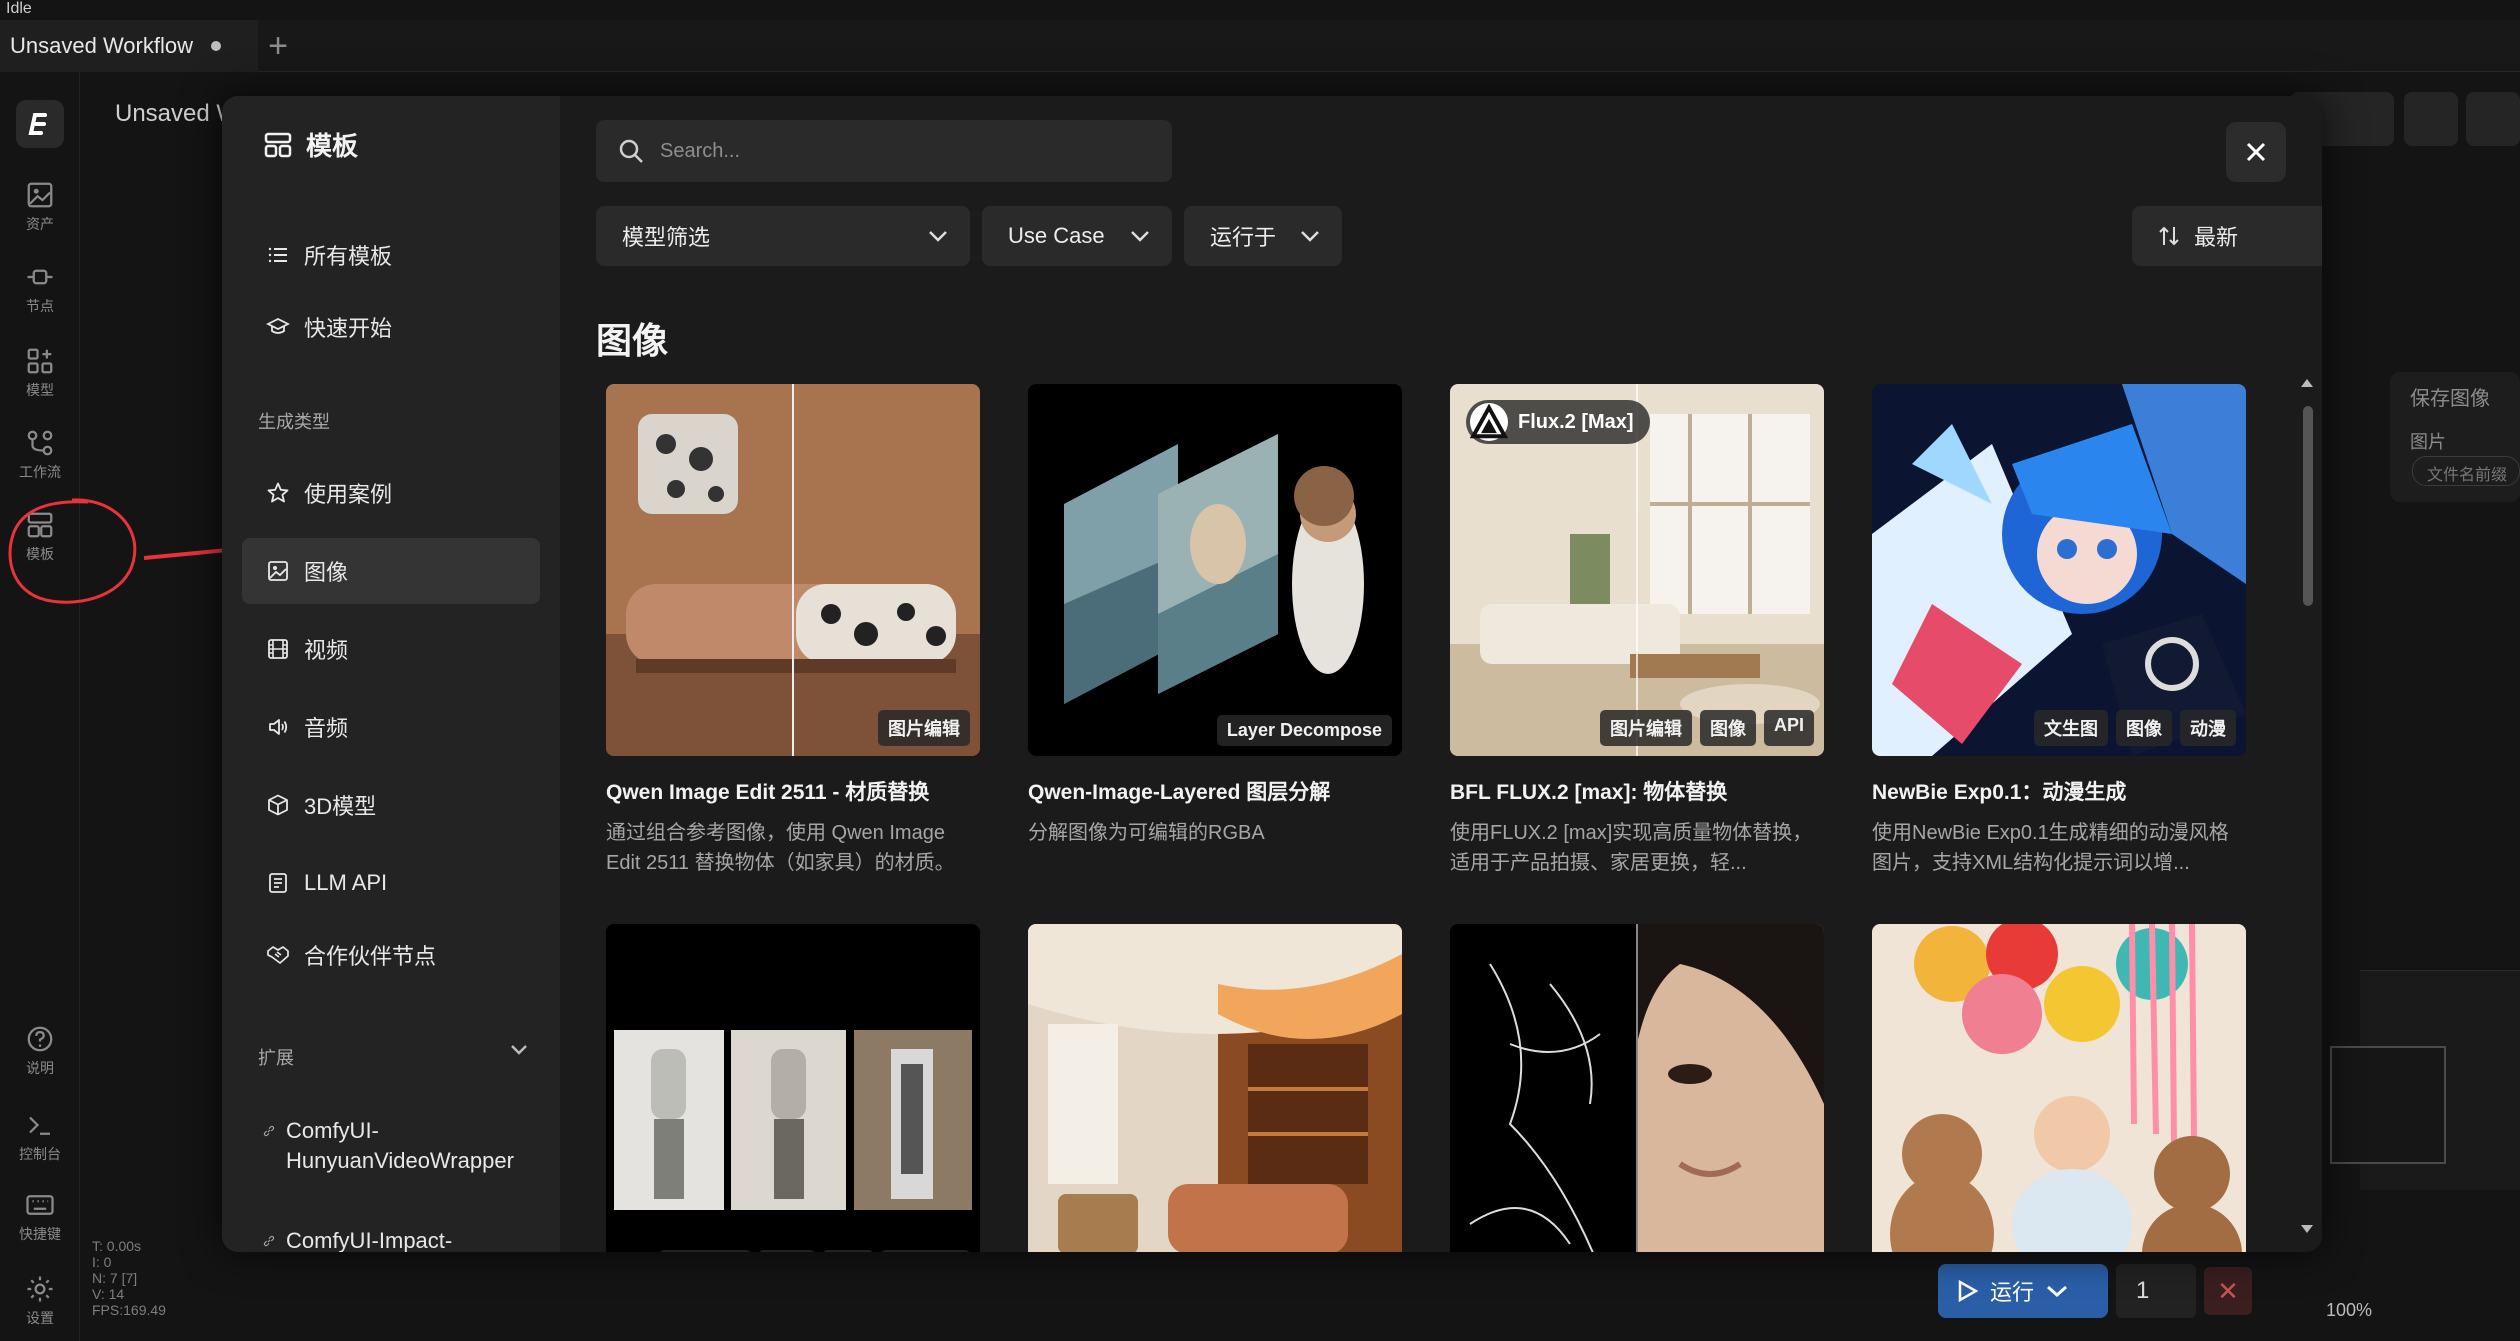 Image resolution: width=2520 pixels, height=1341 pixels. I want to click on panel-toggle-icon, so click(2493, 119).